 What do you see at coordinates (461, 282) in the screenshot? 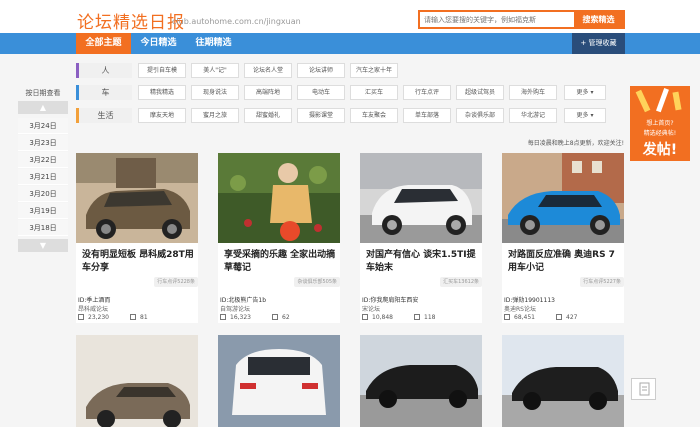
I see `forum-badge: 汇买车13612条` at bounding box center [461, 282].